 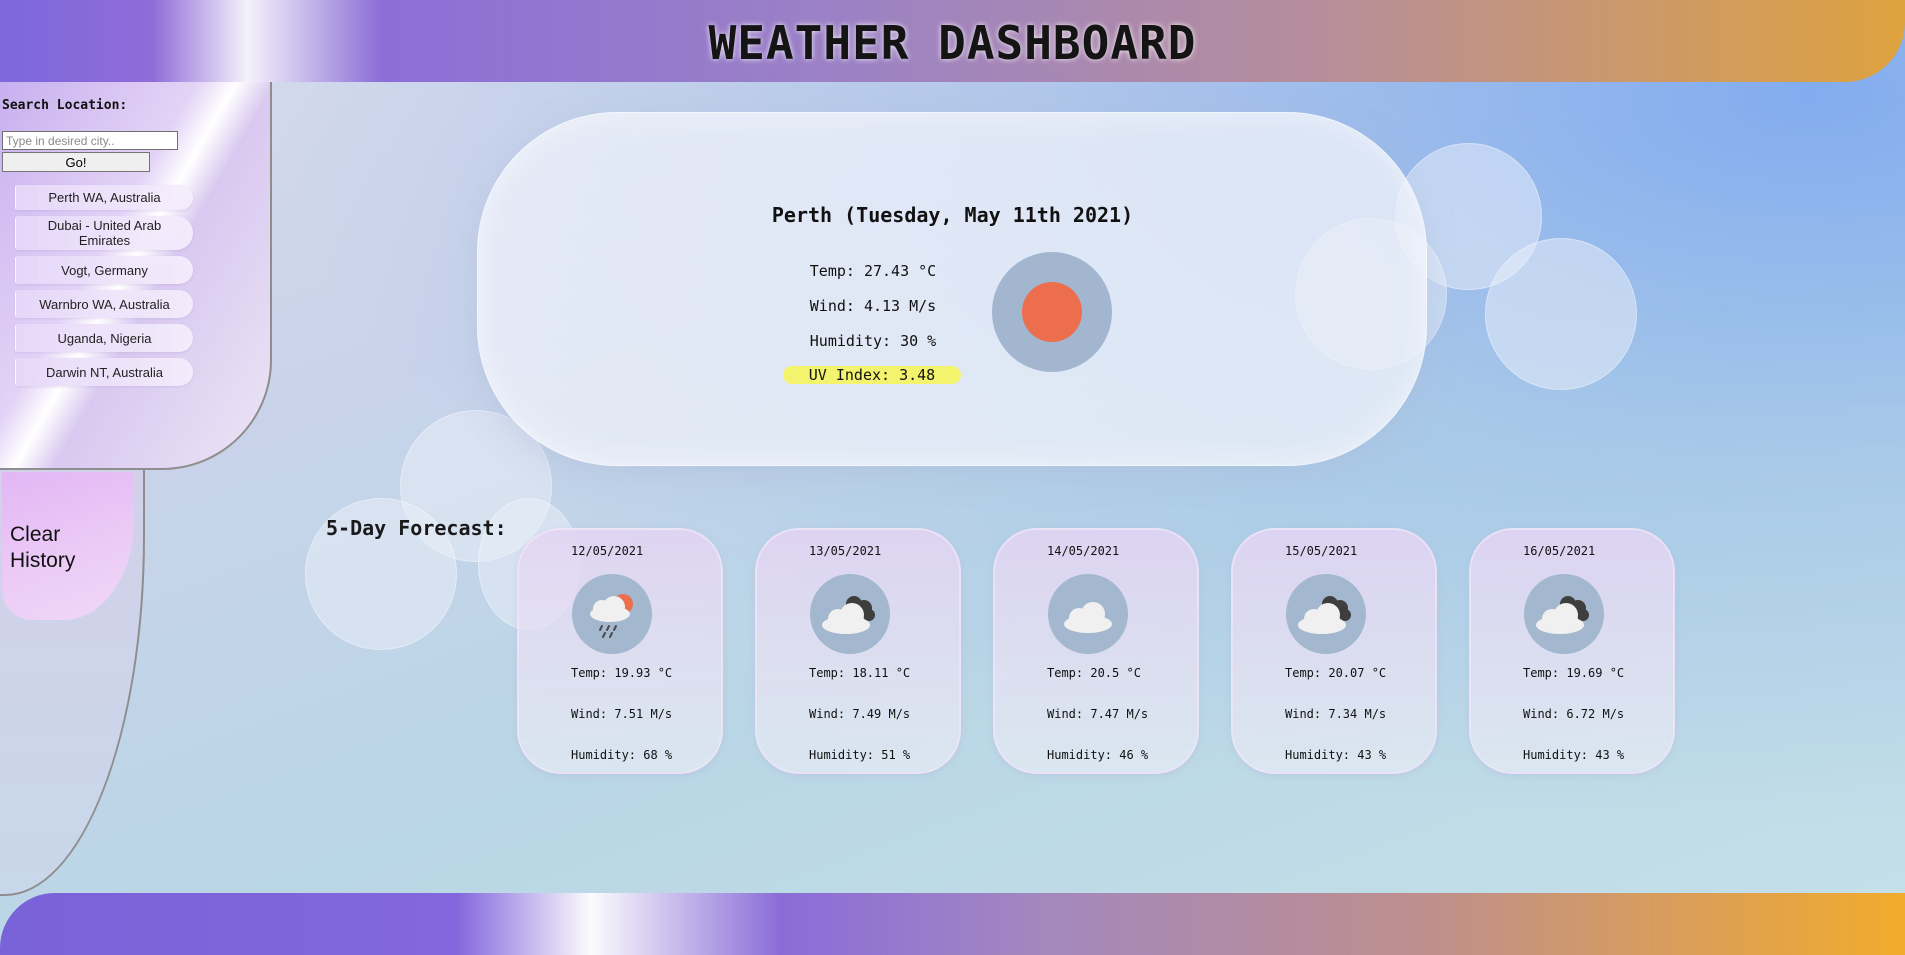 What do you see at coordinates (416, 528) in the screenshot?
I see `forecast-title: 5-Day Forecast:` at bounding box center [416, 528].